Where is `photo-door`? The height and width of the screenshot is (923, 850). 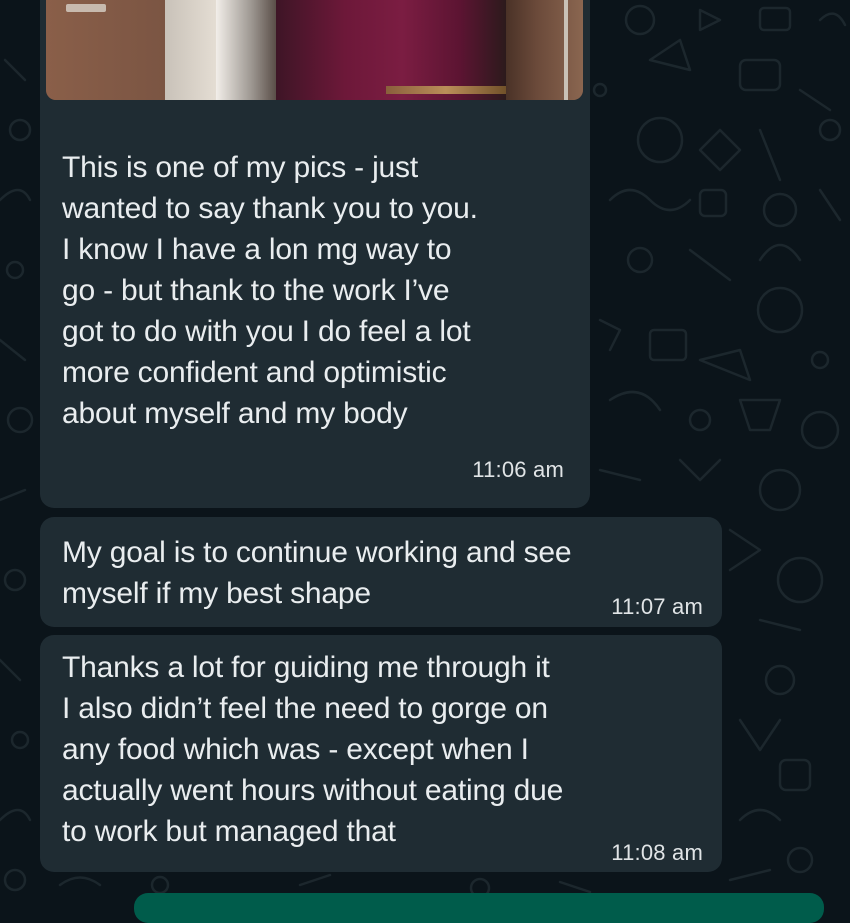
photo-door is located at coordinates (544, 50).